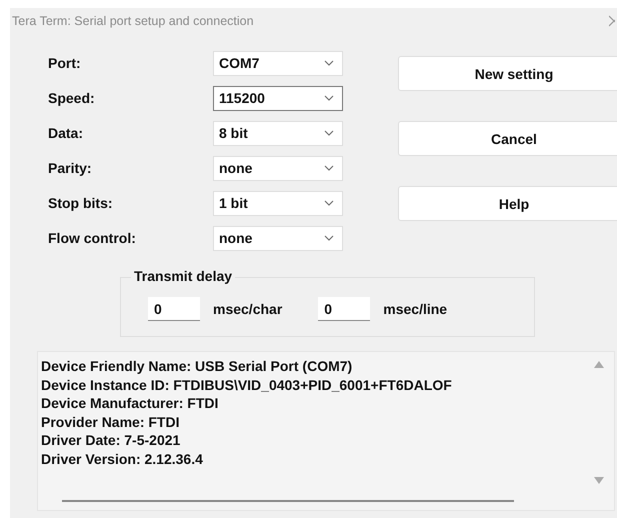 Image resolution: width=617 pixels, height=518 pixels. Describe the element at coordinates (129, 403) in the screenshot. I see `info-line: Device Manufacturer: FTDI` at that location.